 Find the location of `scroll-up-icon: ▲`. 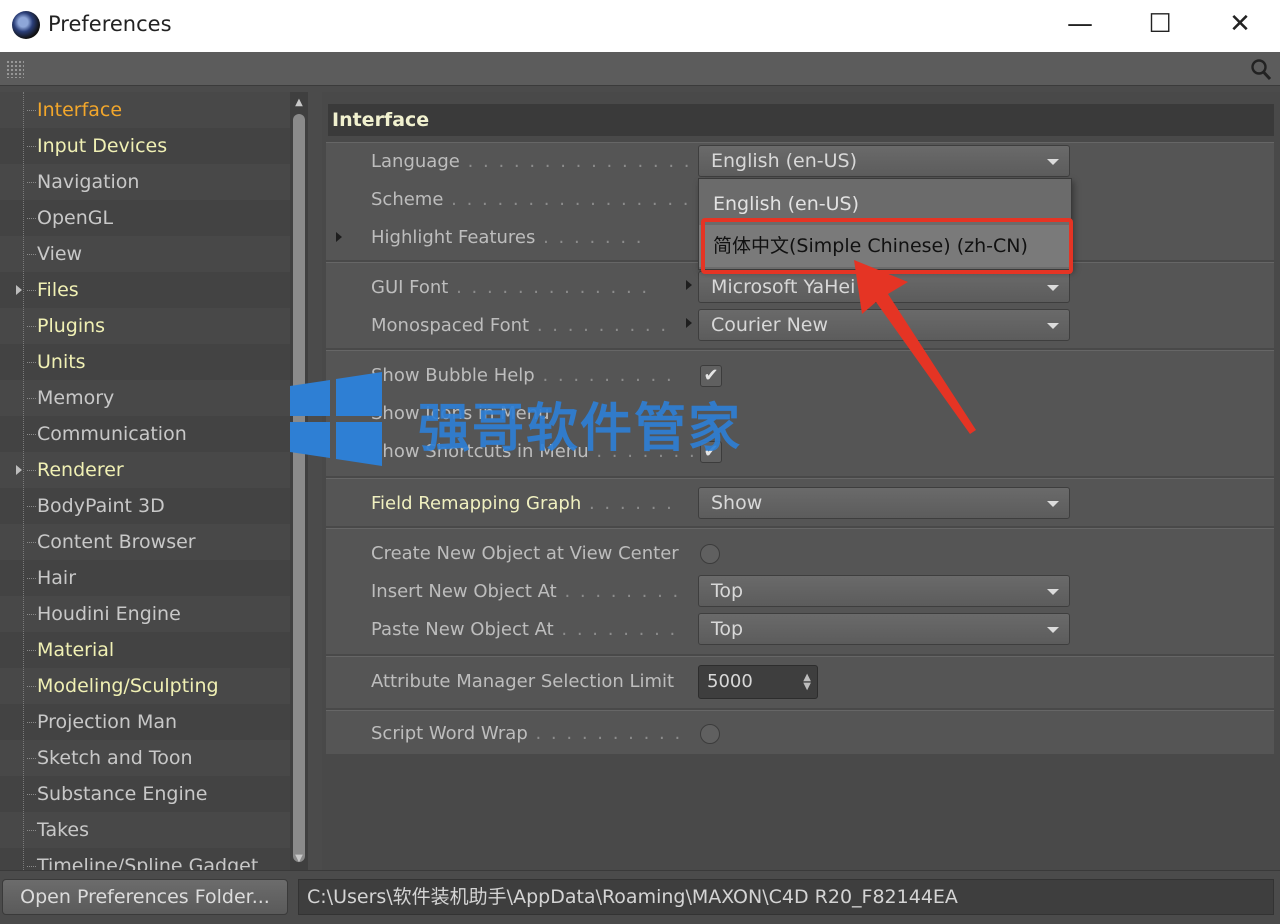

scroll-up-icon: ▲ is located at coordinates (299, 103).